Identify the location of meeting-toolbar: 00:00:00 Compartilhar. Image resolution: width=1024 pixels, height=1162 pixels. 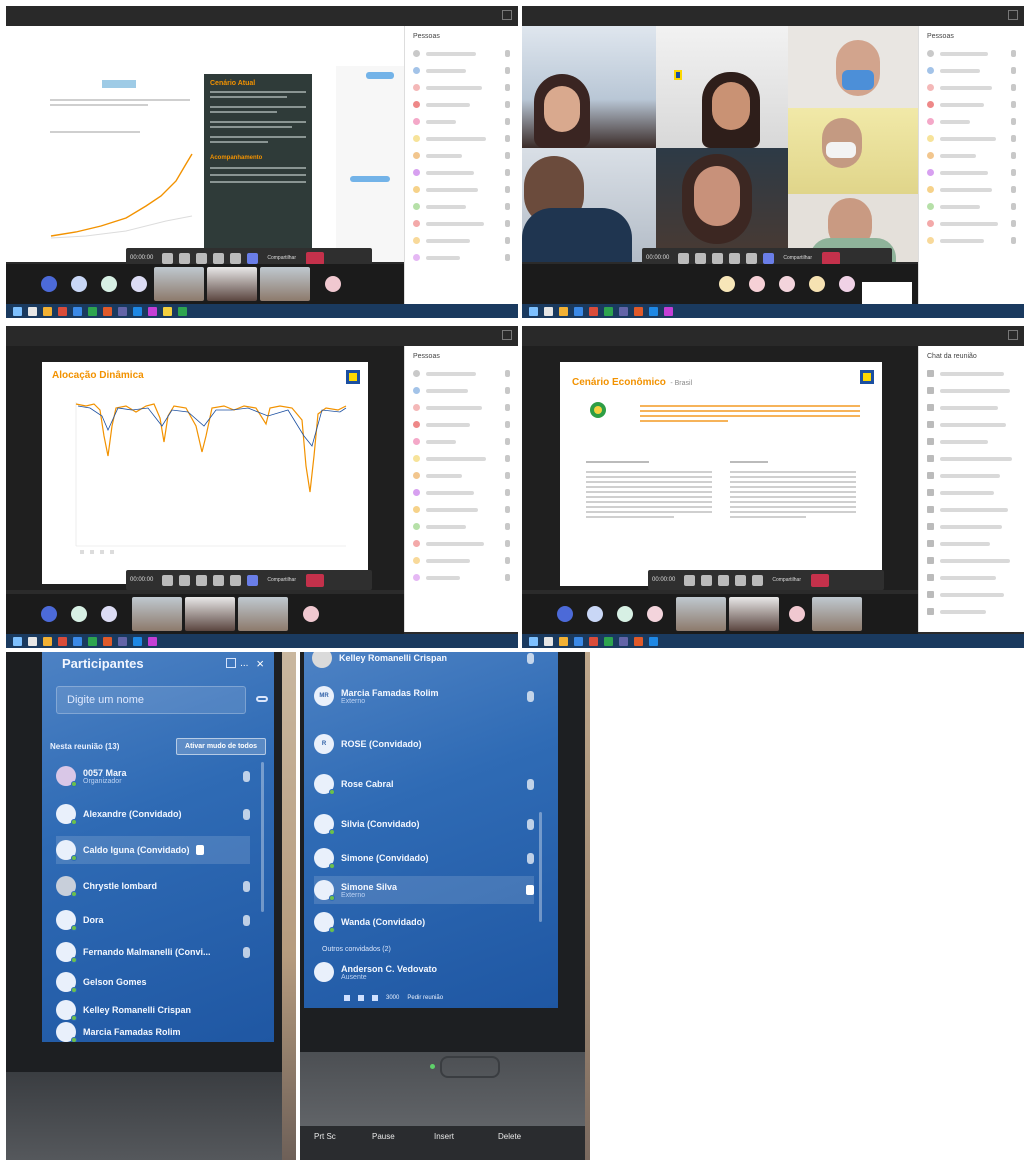
(766, 580).